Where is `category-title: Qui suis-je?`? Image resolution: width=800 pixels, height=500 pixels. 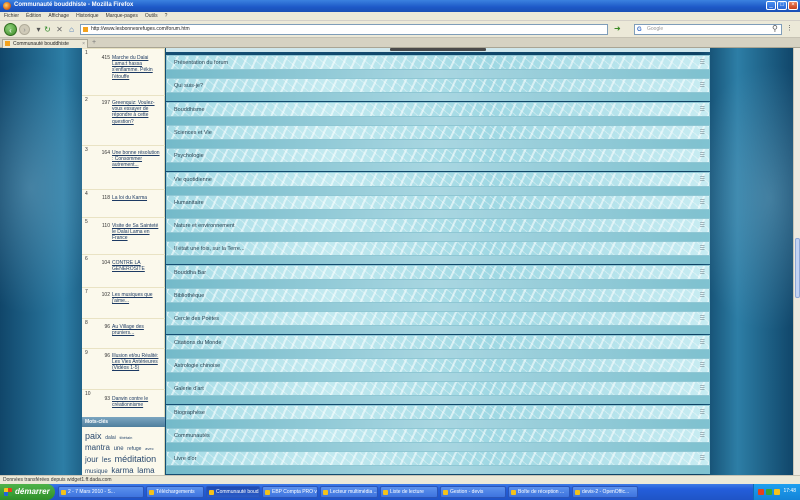 category-title: Qui suis-je? is located at coordinates (188, 86).